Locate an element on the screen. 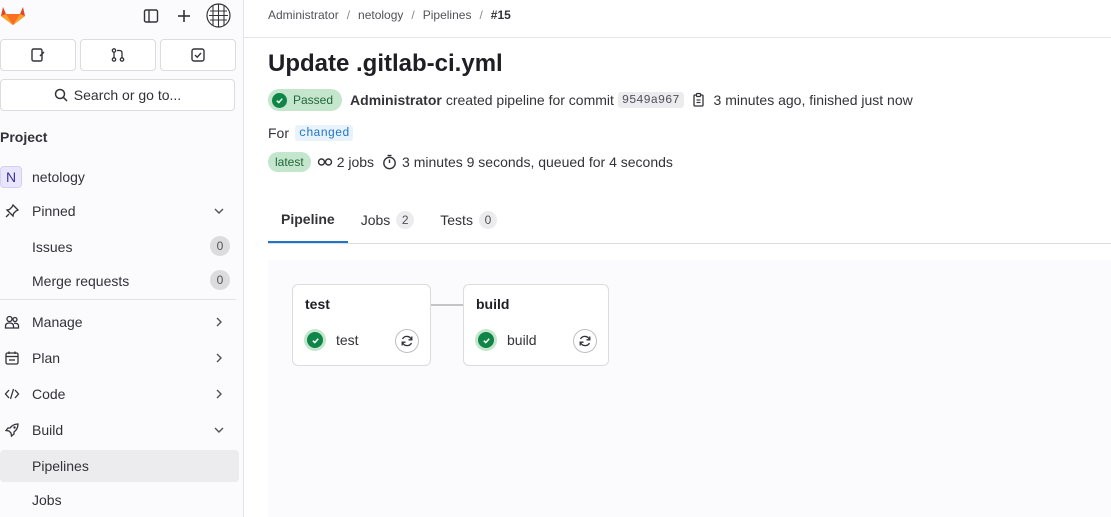  job-item-test: test is located at coordinates (331, 340).